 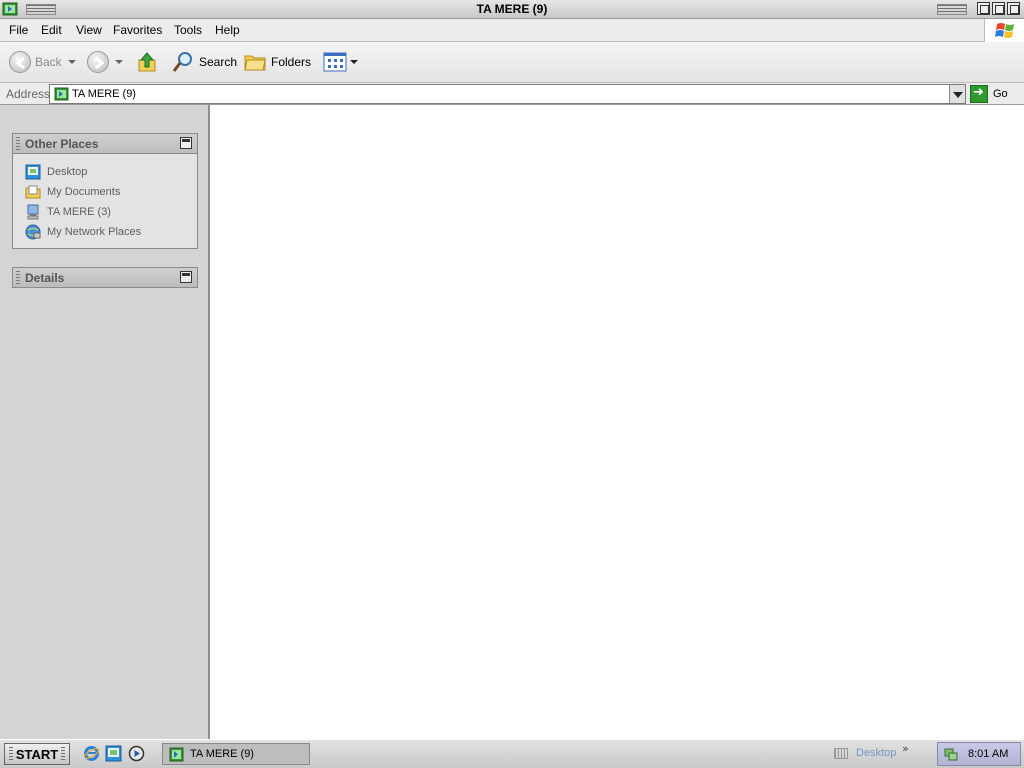 What do you see at coordinates (188, 30) in the screenshot?
I see `menu-tools: Tools` at bounding box center [188, 30].